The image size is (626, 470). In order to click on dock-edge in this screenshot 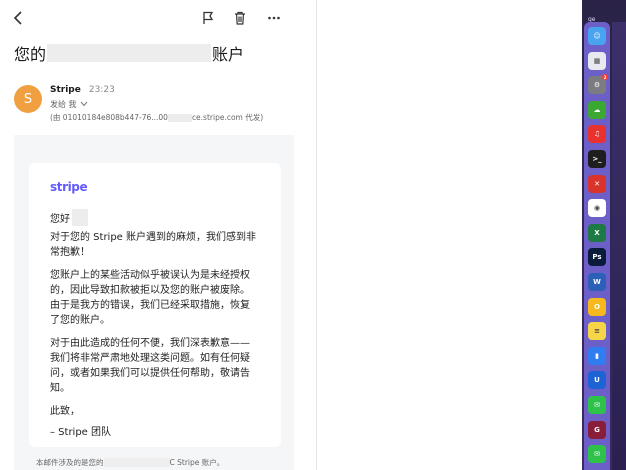, I will do `click(619, 246)`.